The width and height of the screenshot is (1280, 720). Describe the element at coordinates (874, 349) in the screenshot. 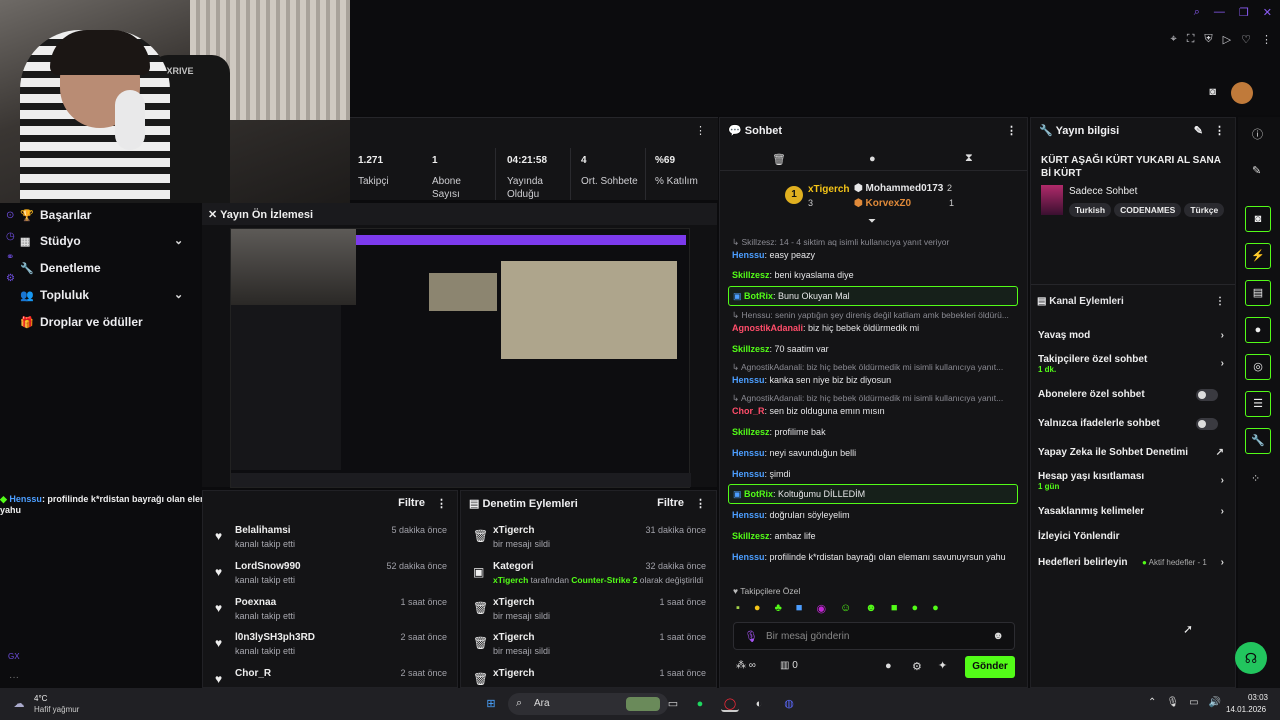

I see `chat-message: Skillzesz: 70 saatim var` at that location.